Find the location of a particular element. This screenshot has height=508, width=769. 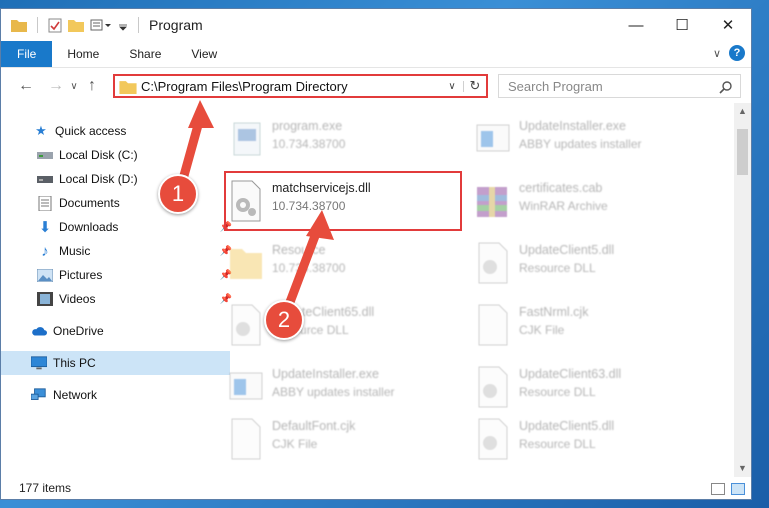

callout-badge-2: 2 is located at coordinates (284, 320).